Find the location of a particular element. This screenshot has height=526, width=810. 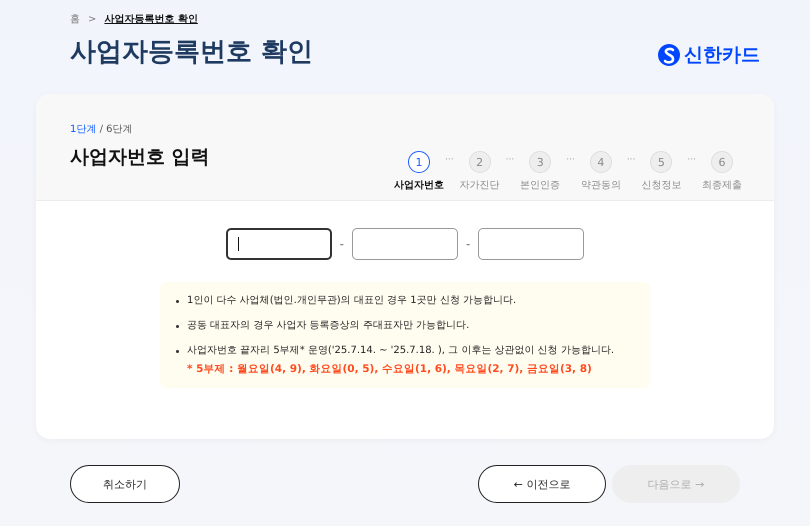

notice-text: 사업자번호 끝자리 5부제* 운영('25.7.14. ~ '25.7.18. ), 그 이후는 상관없이 신청 가능합니다. is located at coordinates (400, 351).